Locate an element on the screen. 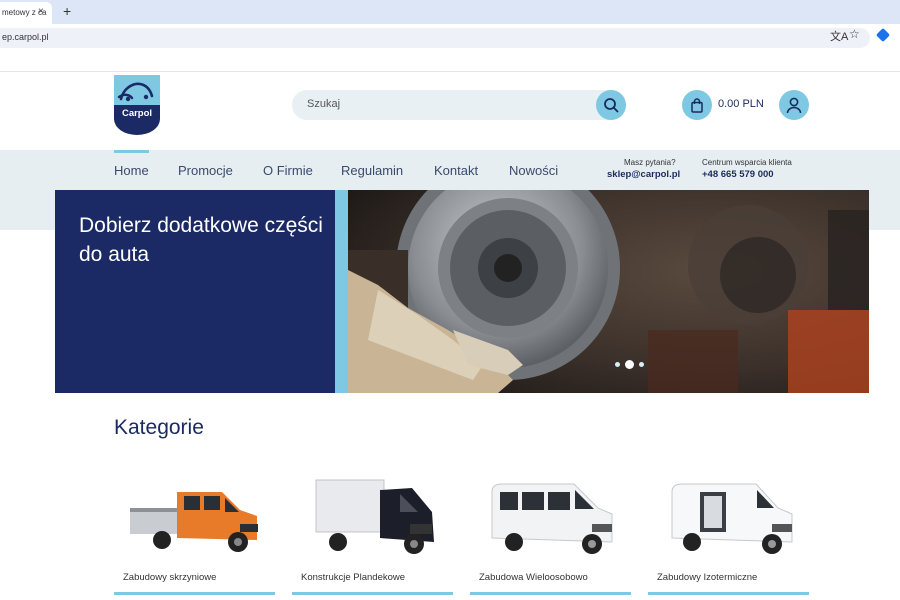 Image resolution: width=900 pixels, height=600 pixels. hero-accent-stripe is located at coordinates (341, 291).